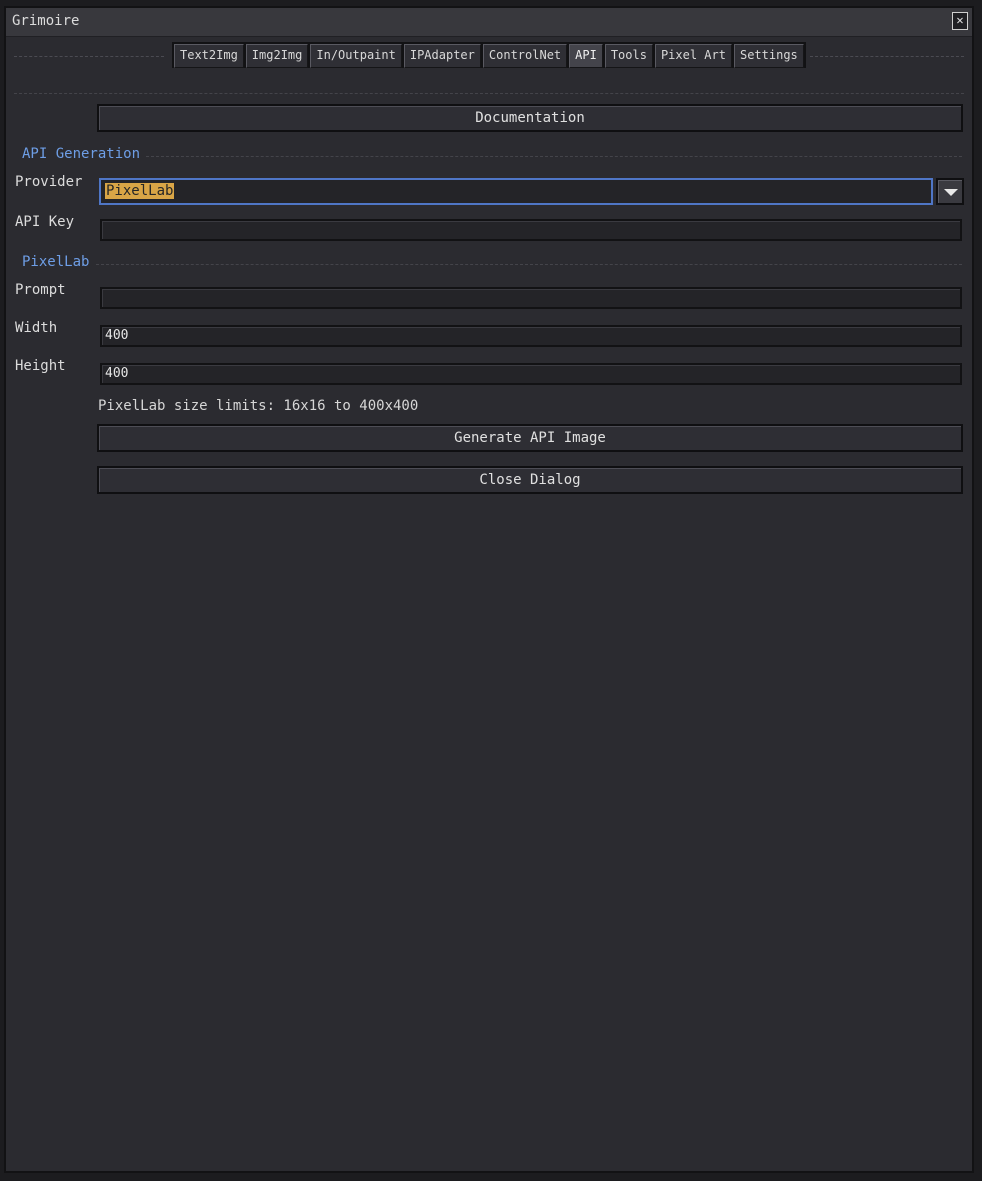  I want to click on title-bar: Grimoire ✕, so click(489, 22).